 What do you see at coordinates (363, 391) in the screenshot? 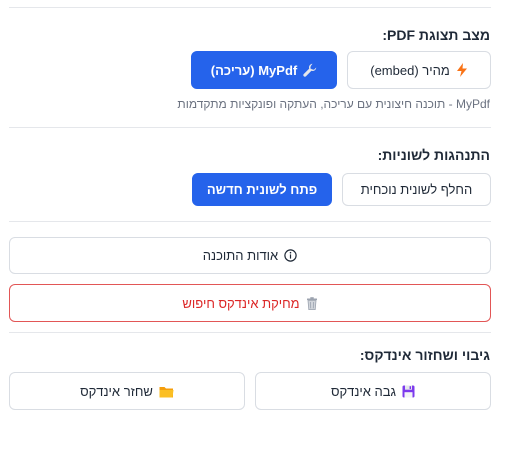
I see `backup-index-label: גבה אינדקס` at bounding box center [363, 391].